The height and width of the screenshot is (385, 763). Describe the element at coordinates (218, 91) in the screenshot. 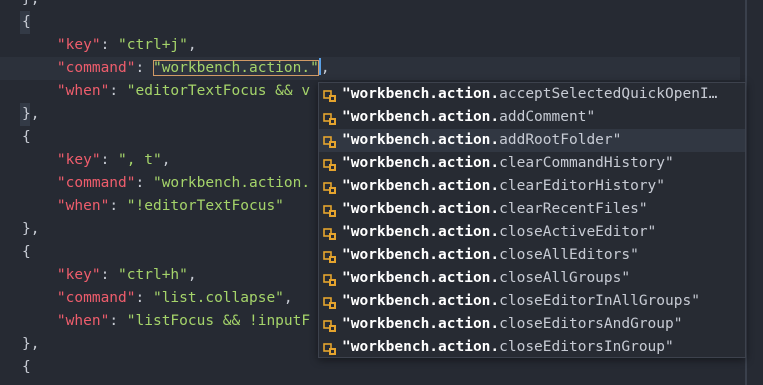

I see `json-string: "editorTextFocus && v` at that location.